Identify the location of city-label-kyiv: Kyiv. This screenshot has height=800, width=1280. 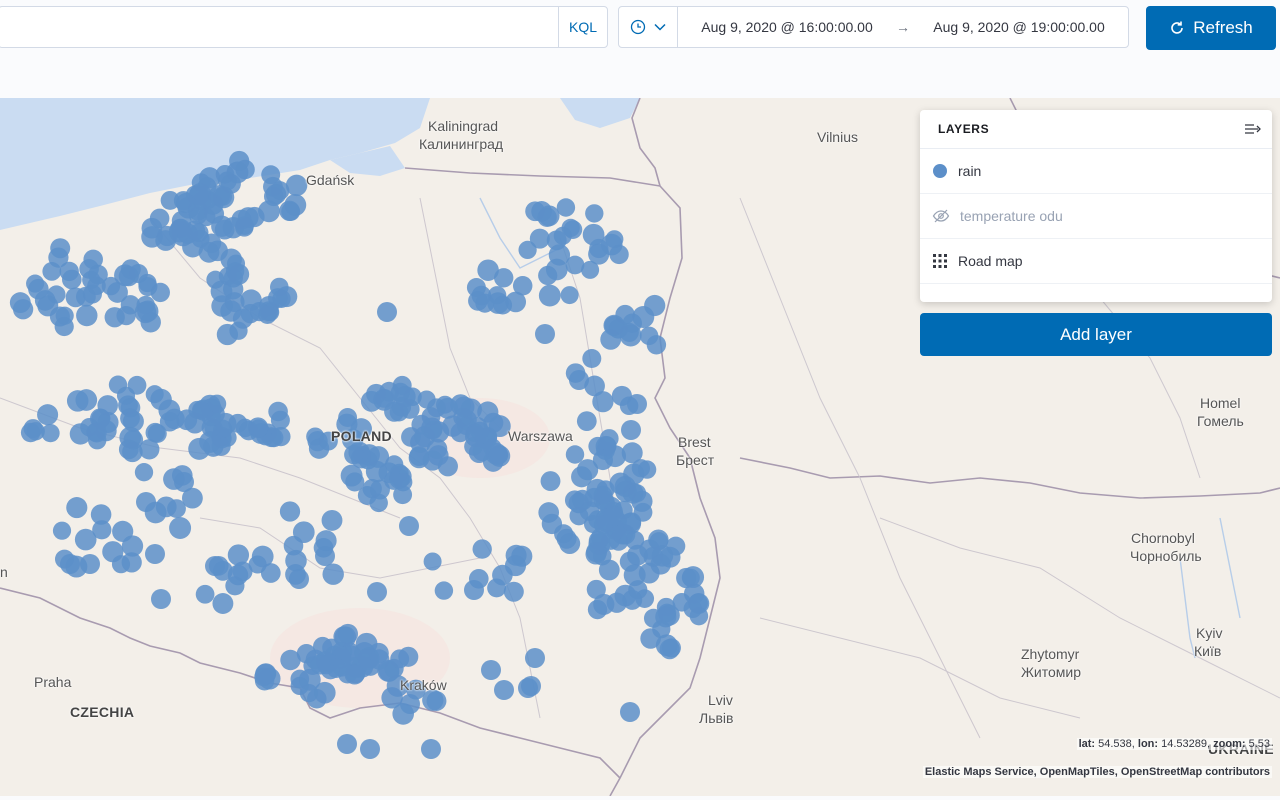
(1209, 633).